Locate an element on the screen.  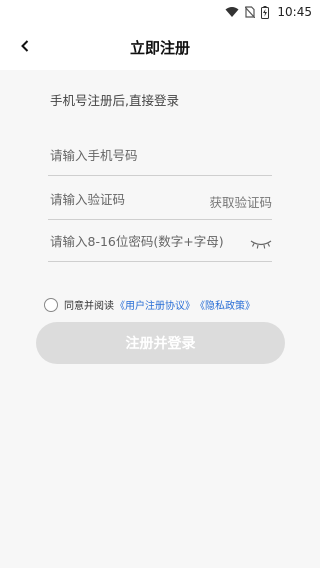
phone-field is located at coordinates (160, 156).